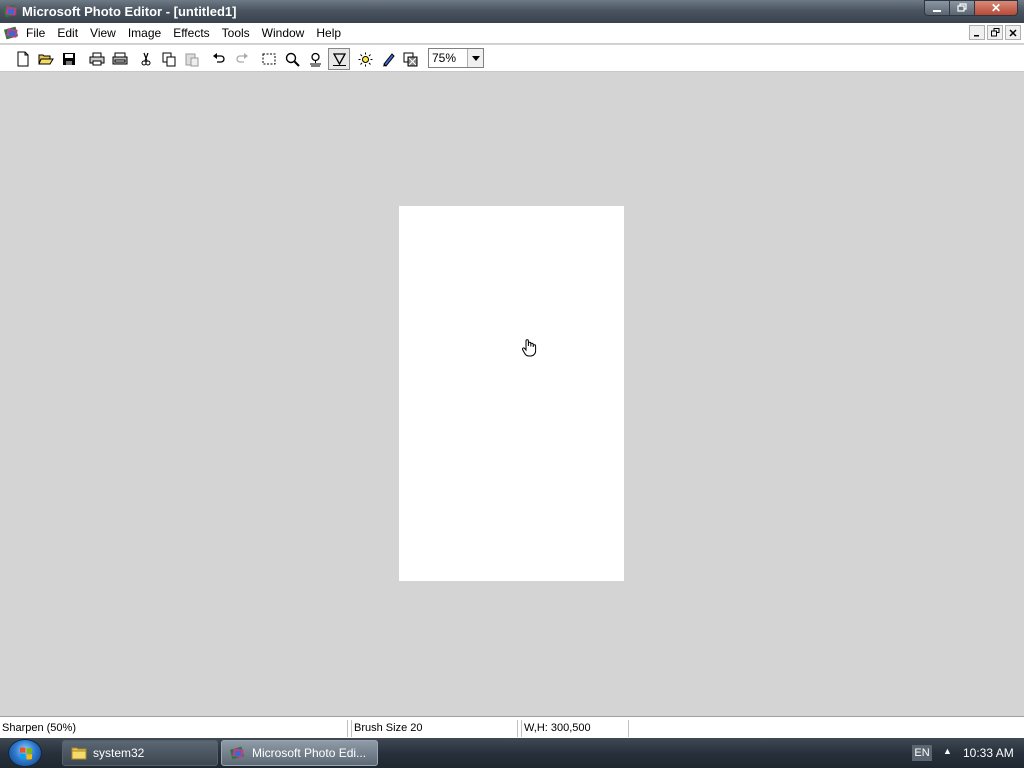 This screenshot has height=768, width=1024. I want to click on sharpen-icon, so click(339, 59).